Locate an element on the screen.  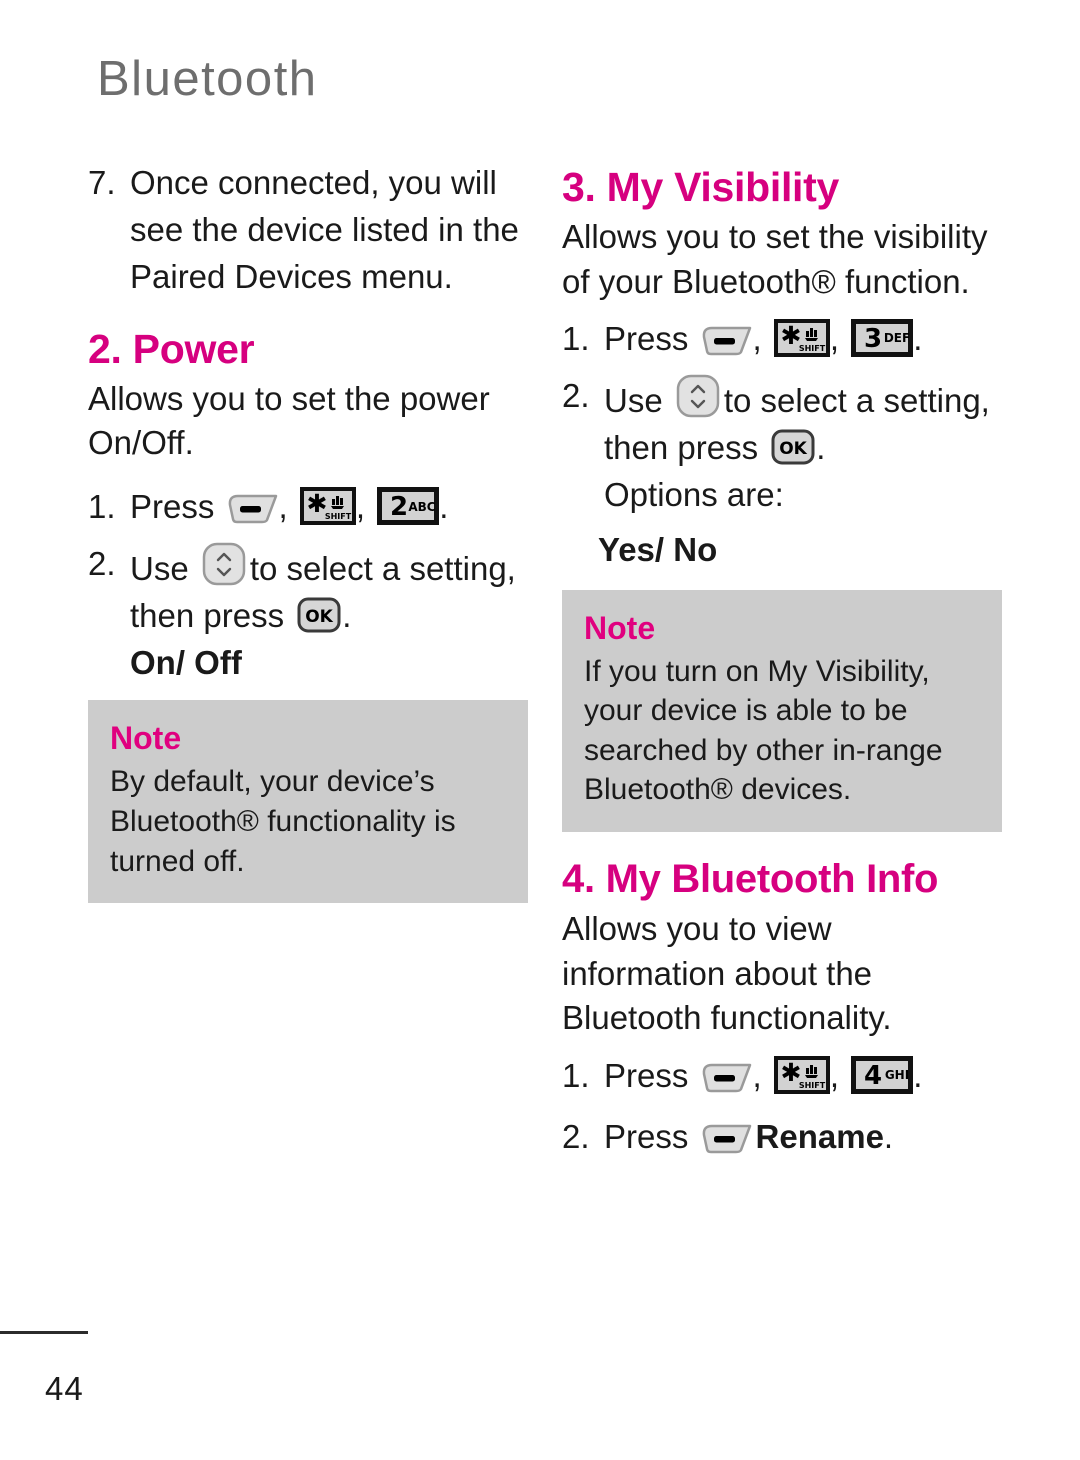
visibility-step-2-text: to select a setting, is located at coordinates (856, 401).